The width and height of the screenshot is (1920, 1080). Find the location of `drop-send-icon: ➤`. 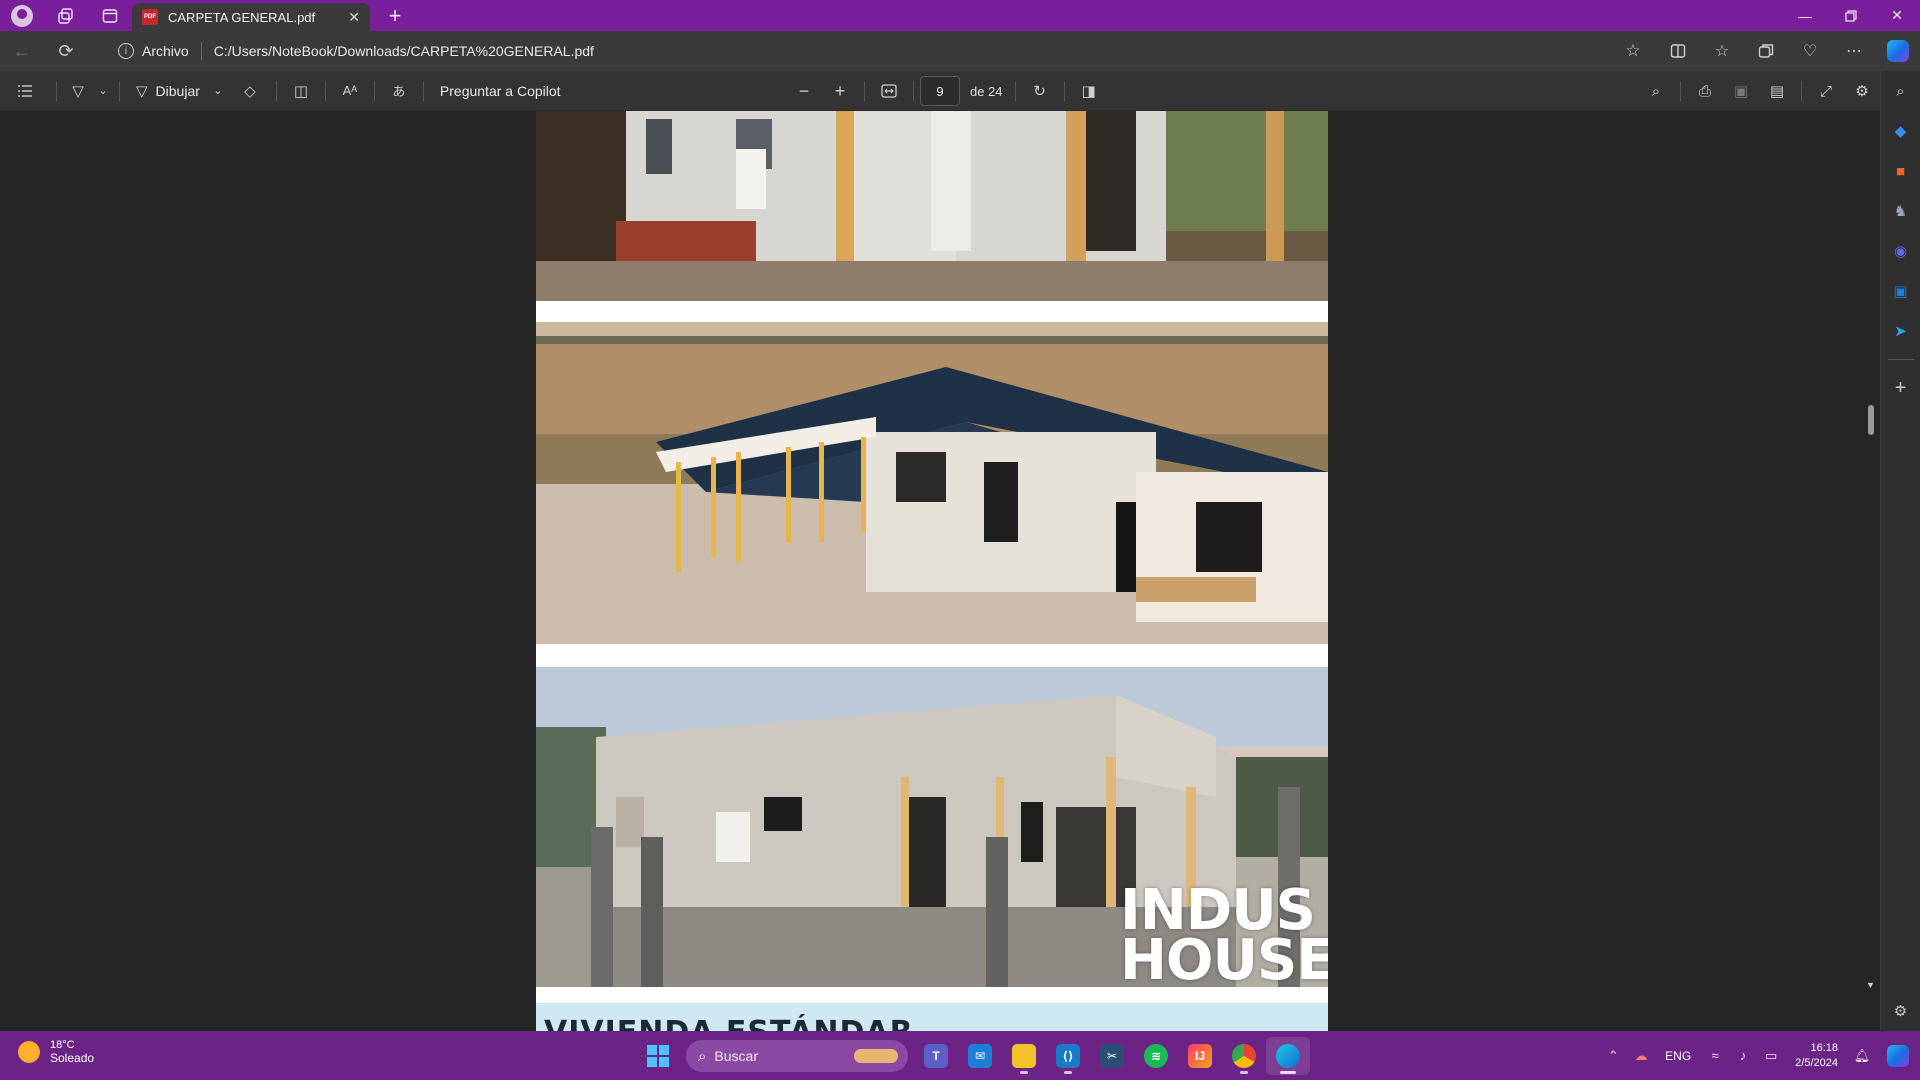

drop-send-icon: ➤ is located at coordinates (1900, 331).